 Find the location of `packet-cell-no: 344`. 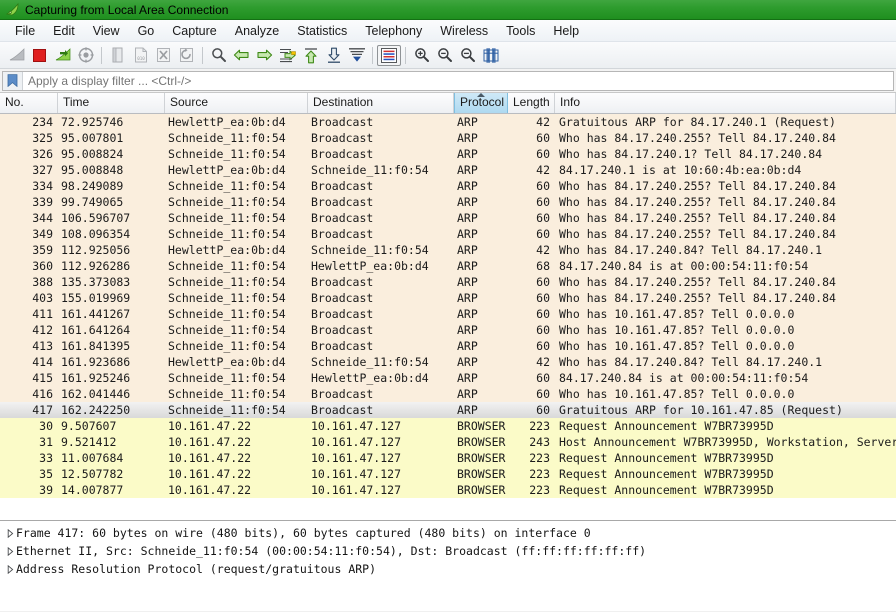

packet-cell-no: 344 is located at coordinates (42, 218).